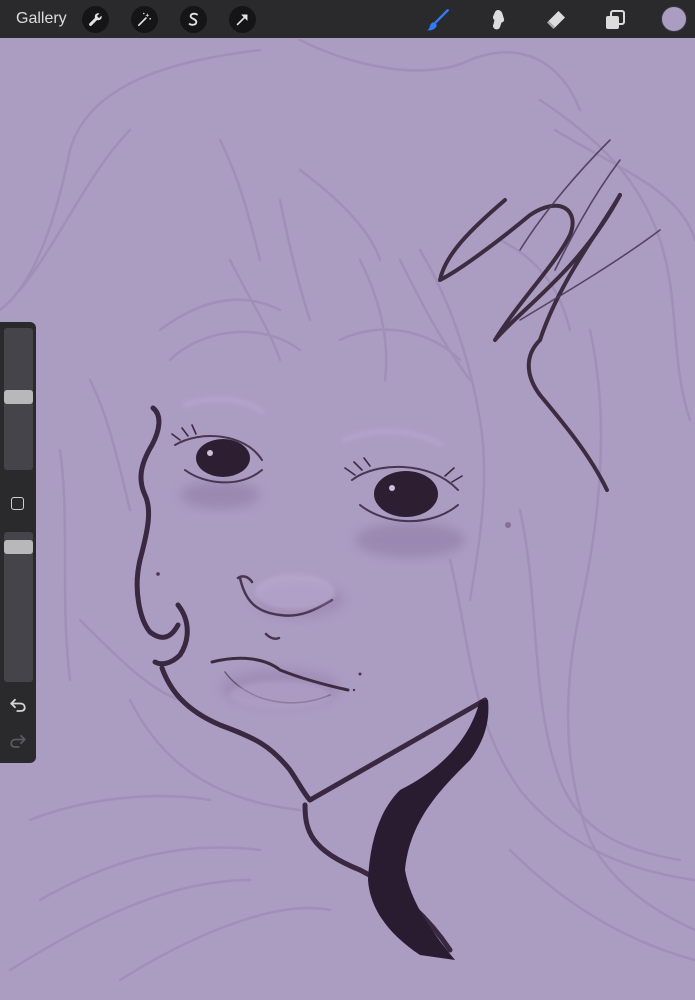 The image size is (695, 1000). I want to click on transform-arrow-icon, so click(242, 20).